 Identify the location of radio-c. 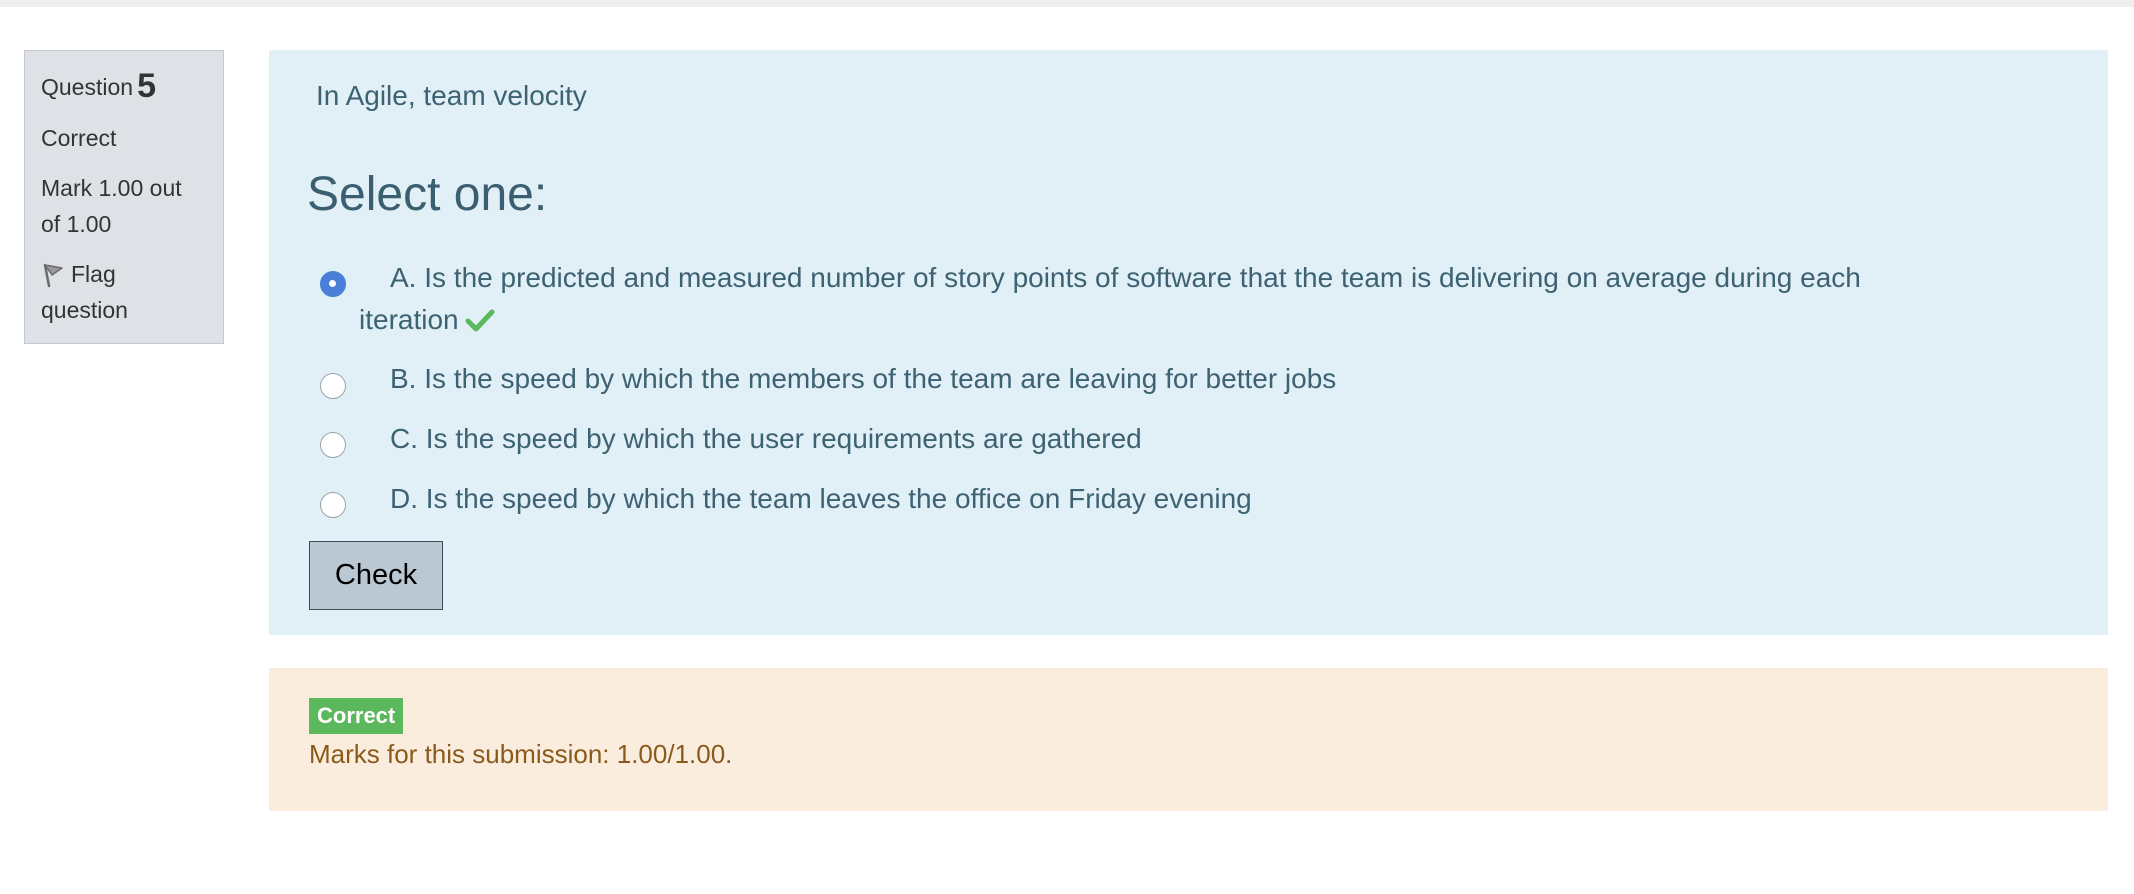
(333, 445).